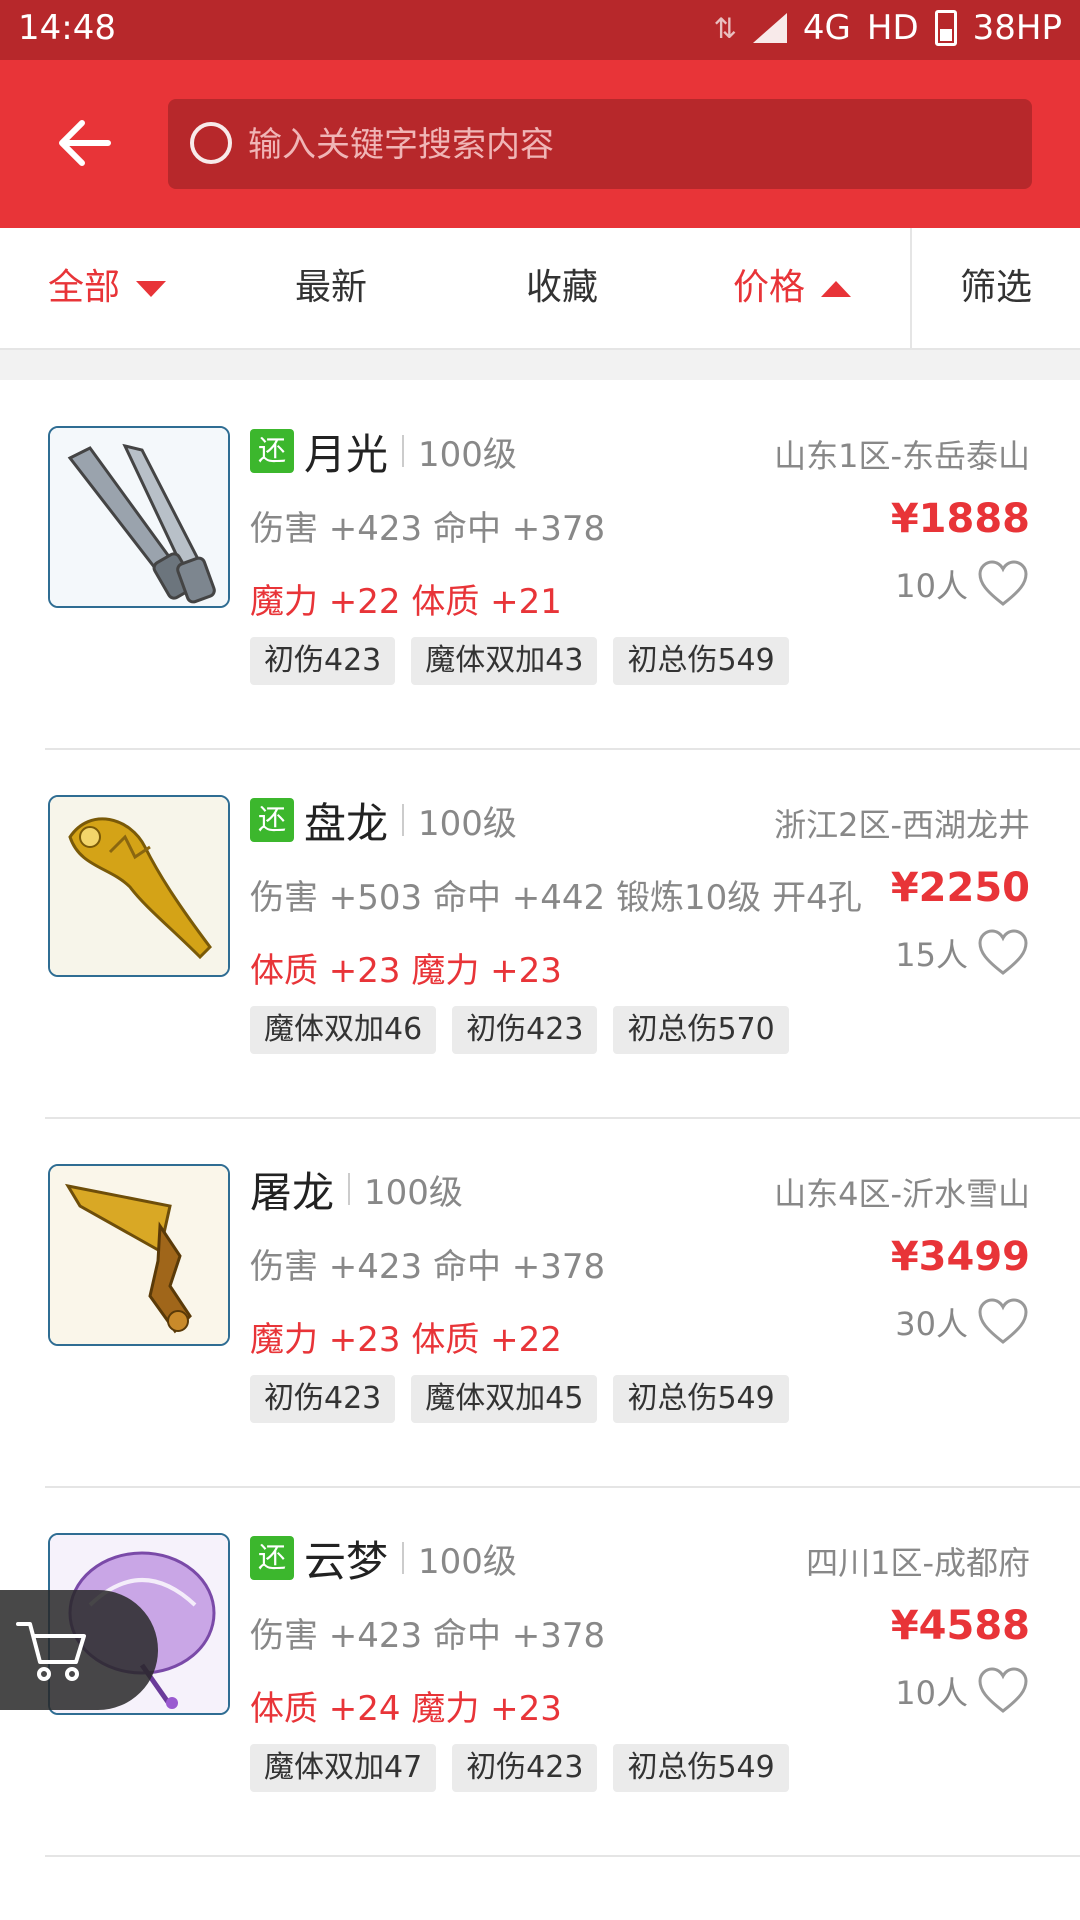 This screenshot has height=1920, width=1080. I want to click on item-title-row: 还 盘龙 100级, so click(383, 820).